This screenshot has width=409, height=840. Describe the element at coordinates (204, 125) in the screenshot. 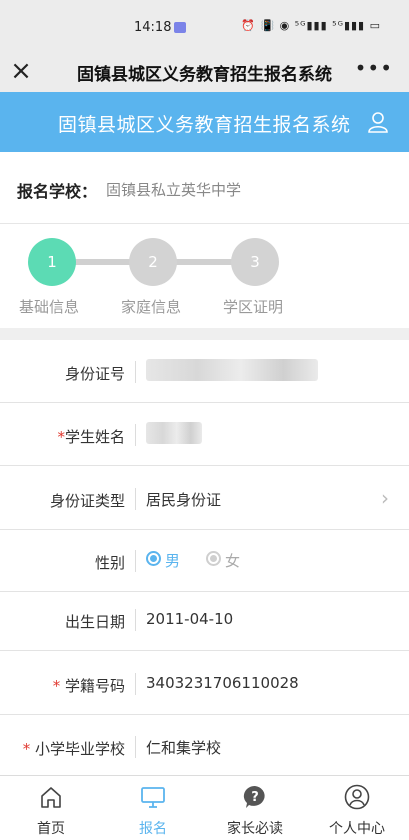

I see `banner-title: 固镇县城区义务教育招生报名系统` at that location.